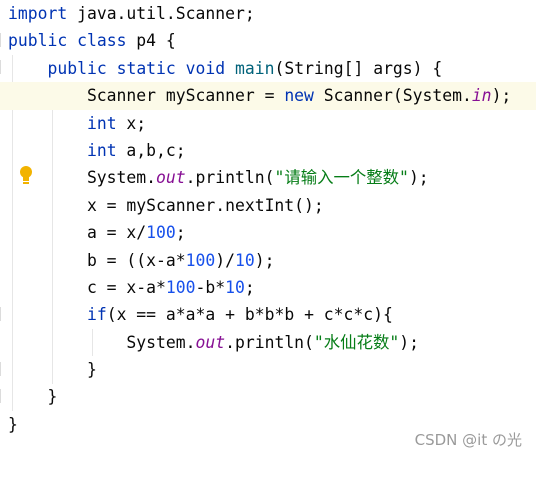 The image size is (536, 493). I want to click on code-line-7: System.out.println("请输入一个整数");, so click(268, 177).